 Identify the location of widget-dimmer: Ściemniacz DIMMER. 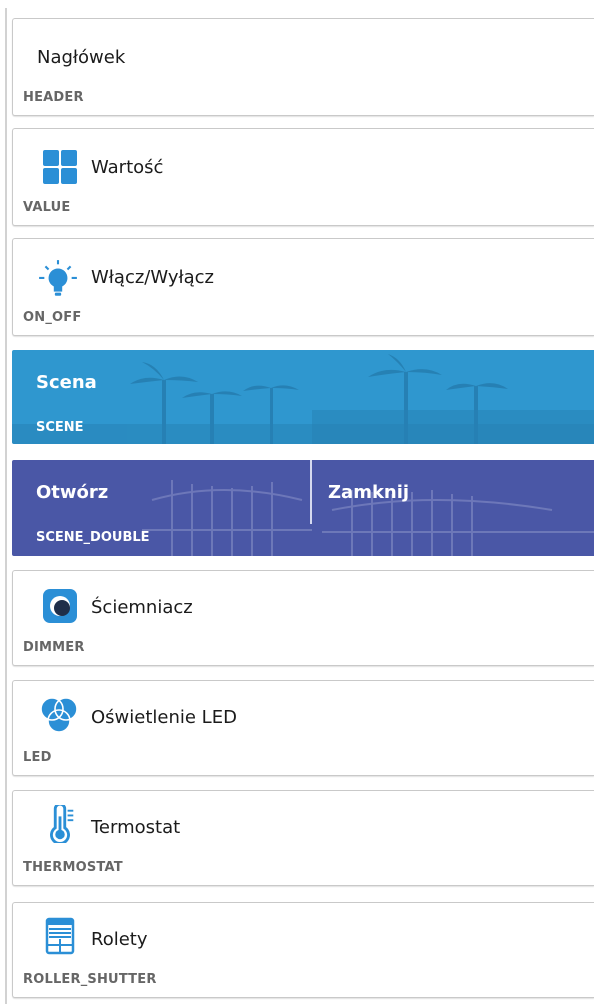
(303, 618).